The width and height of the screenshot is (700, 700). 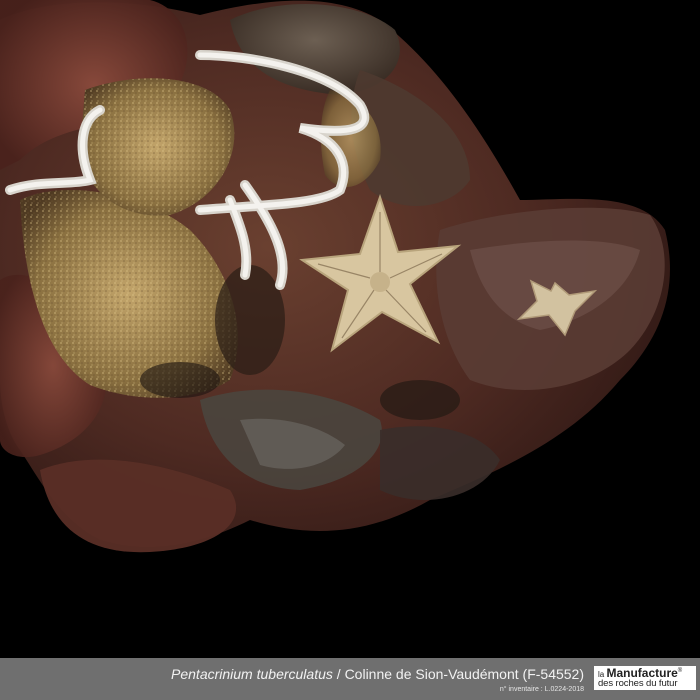 What do you see at coordinates (638, 683) in the screenshot?
I see `logo-line-2: des roches du futur` at bounding box center [638, 683].